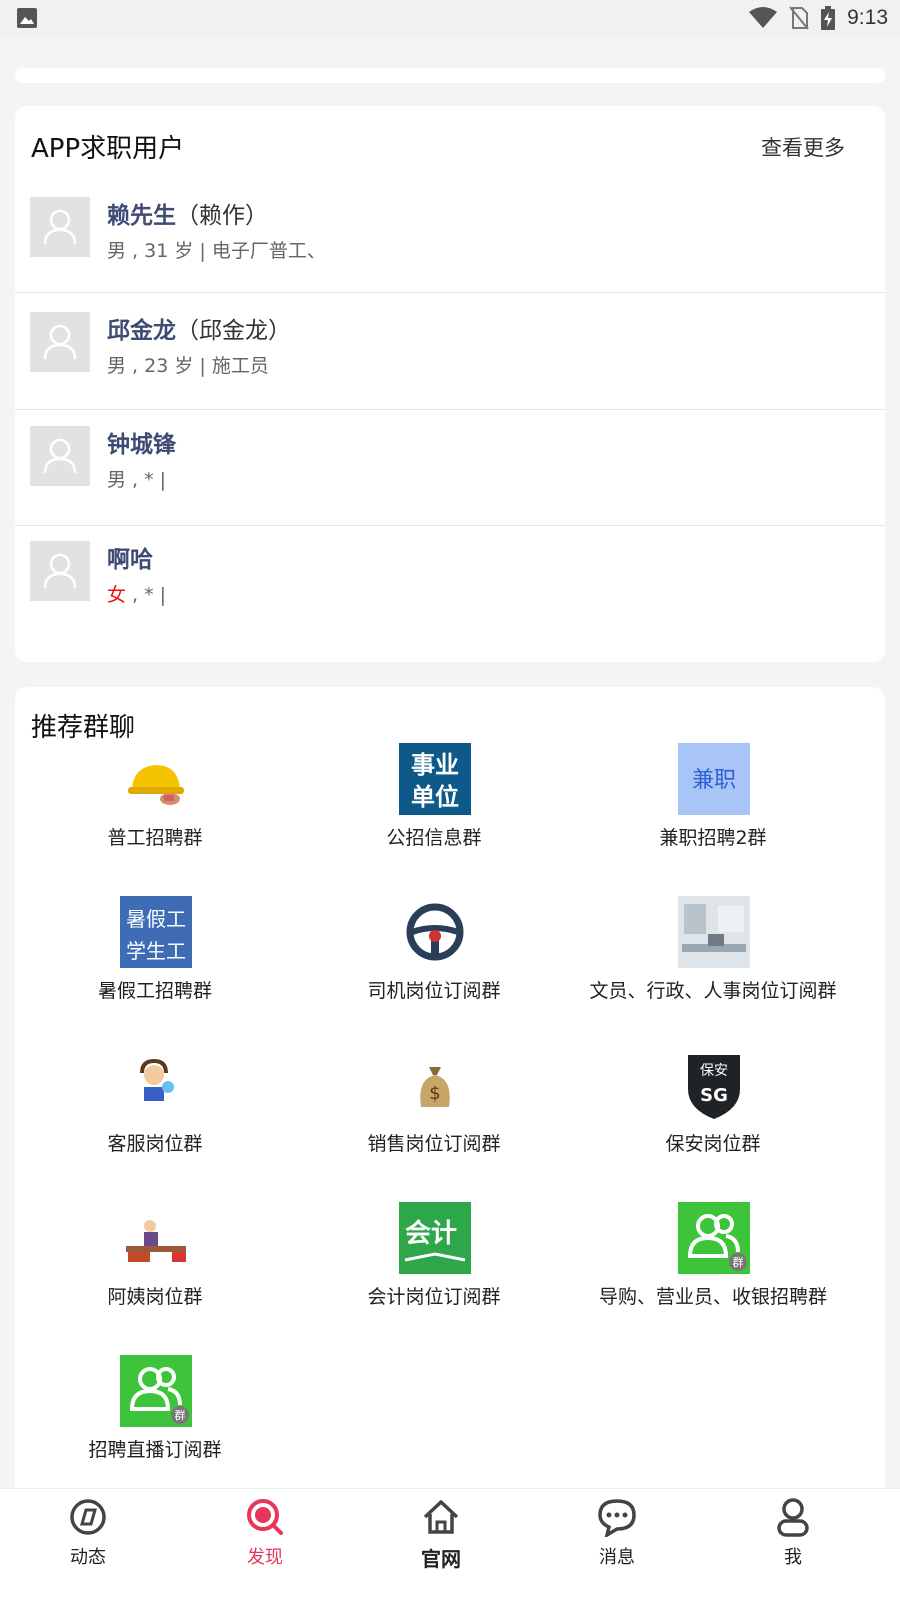  I want to click on group-item: 群 招聘直播订阅群, so click(155, 1430).